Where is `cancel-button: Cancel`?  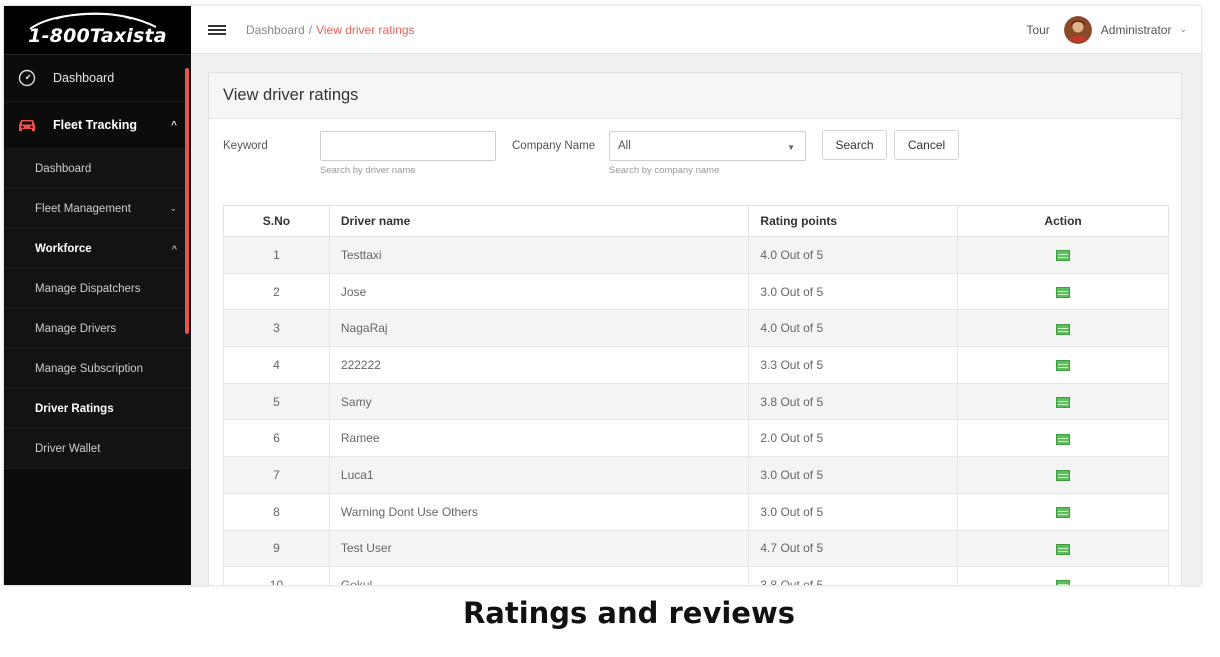
cancel-button: Cancel is located at coordinates (926, 145).